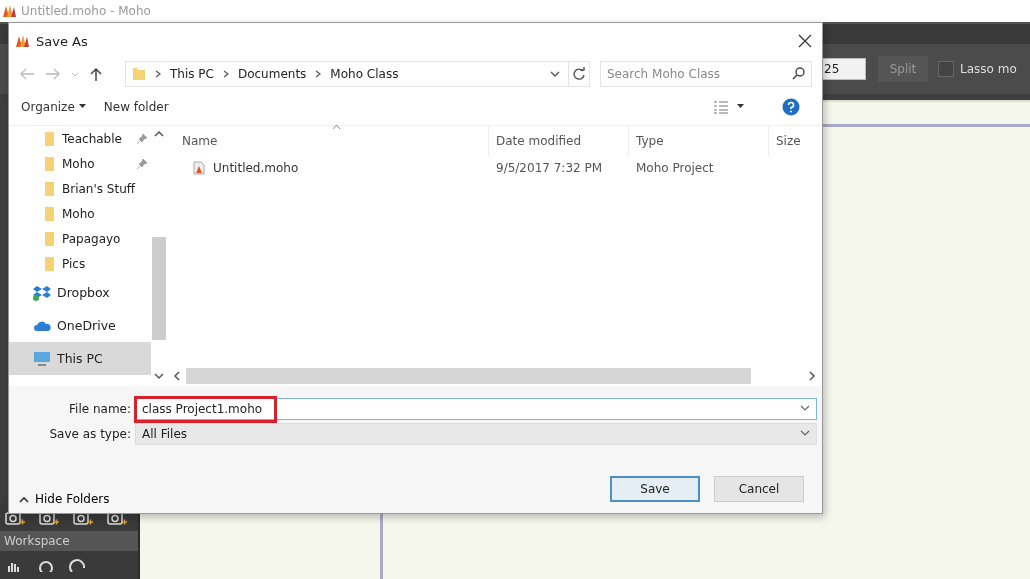 The height and width of the screenshot is (579, 1030). What do you see at coordinates (946, 69) in the screenshot?
I see `checkbox` at bounding box center [946, 69].